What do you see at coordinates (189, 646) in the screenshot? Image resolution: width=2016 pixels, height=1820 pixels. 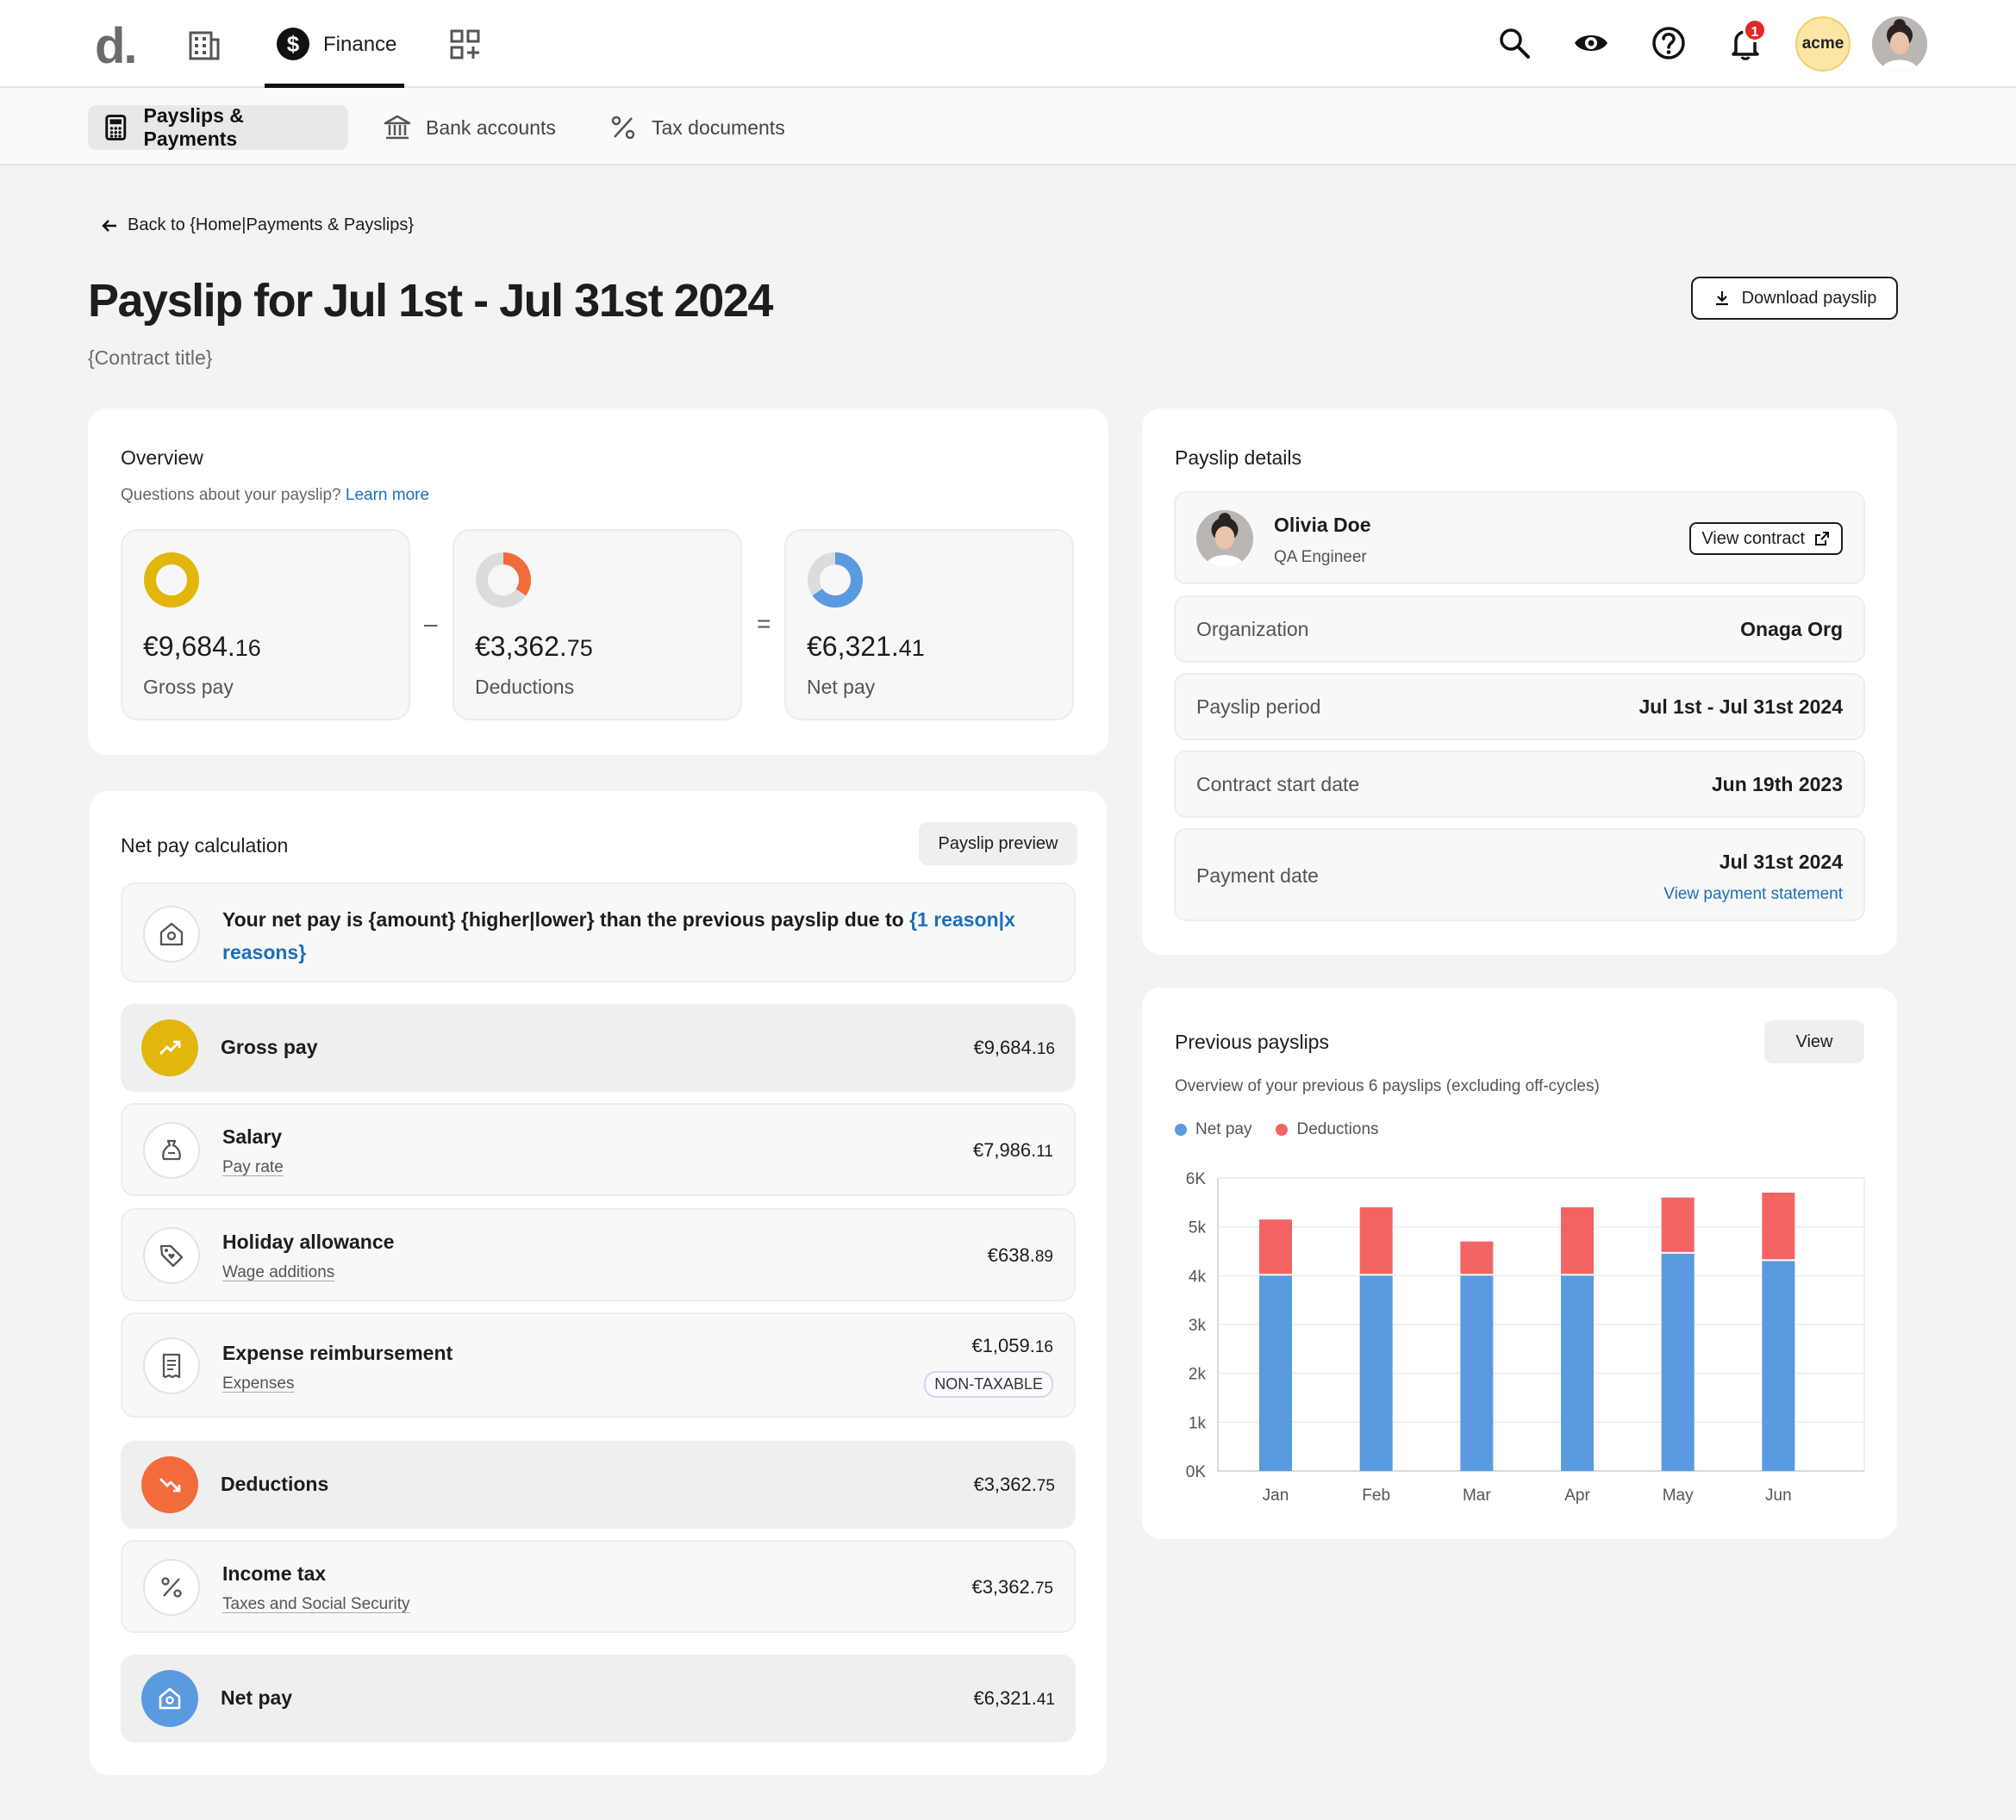 I see `amount-main: €9,684.` at bounding box center [189, 646].